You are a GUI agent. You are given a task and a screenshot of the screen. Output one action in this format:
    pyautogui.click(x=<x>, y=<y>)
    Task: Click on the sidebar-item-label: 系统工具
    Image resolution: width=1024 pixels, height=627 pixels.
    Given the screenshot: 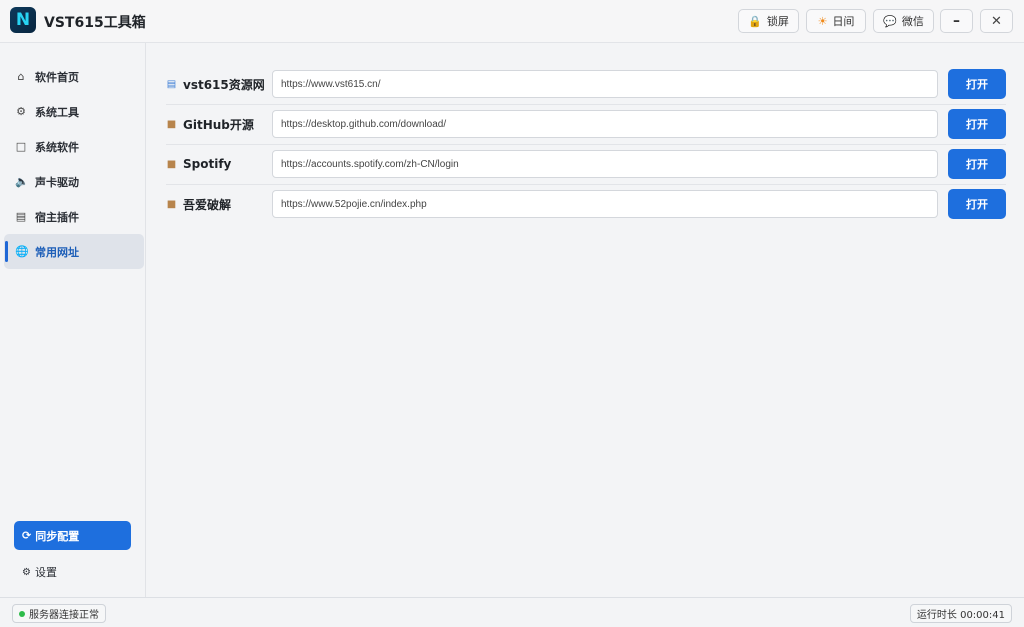 What is the action you would take?
    pyautogui.click(x=57, y=112)
    